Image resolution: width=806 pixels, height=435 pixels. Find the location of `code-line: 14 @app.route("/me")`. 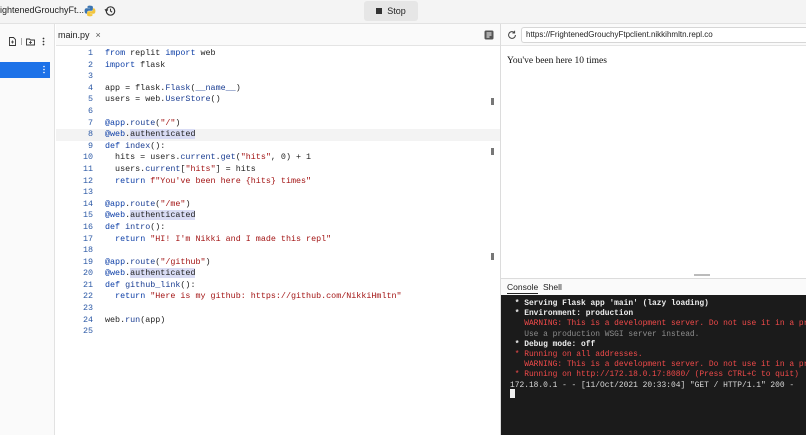

code-line: 14 @app.route("/me") is located at coordinates (278, 205).